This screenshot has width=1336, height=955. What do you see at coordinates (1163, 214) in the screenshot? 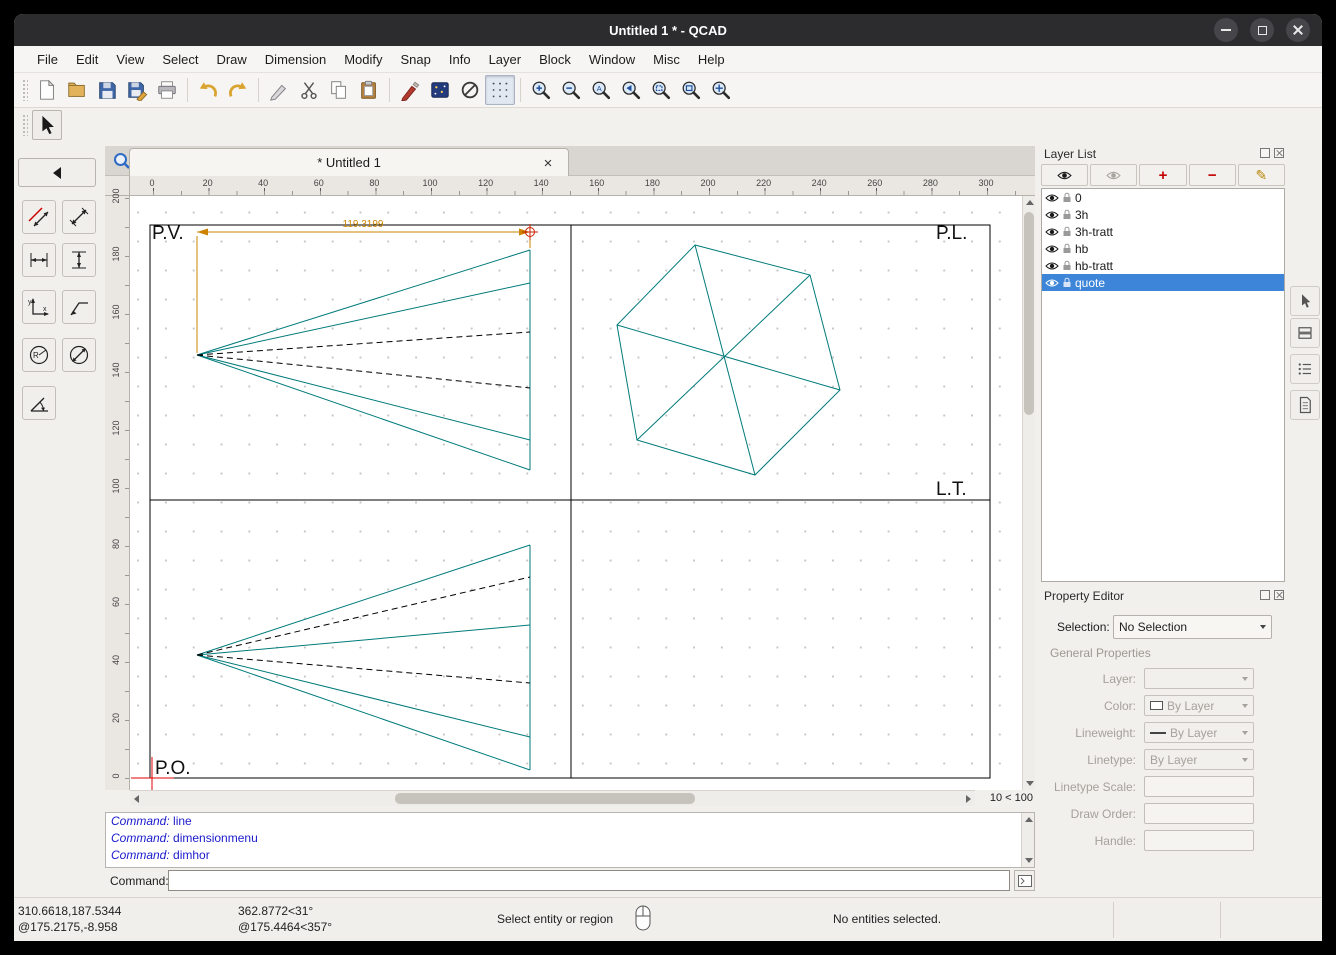
I see `layer-row-3h: 3h` at bounding box center [1163, 214].